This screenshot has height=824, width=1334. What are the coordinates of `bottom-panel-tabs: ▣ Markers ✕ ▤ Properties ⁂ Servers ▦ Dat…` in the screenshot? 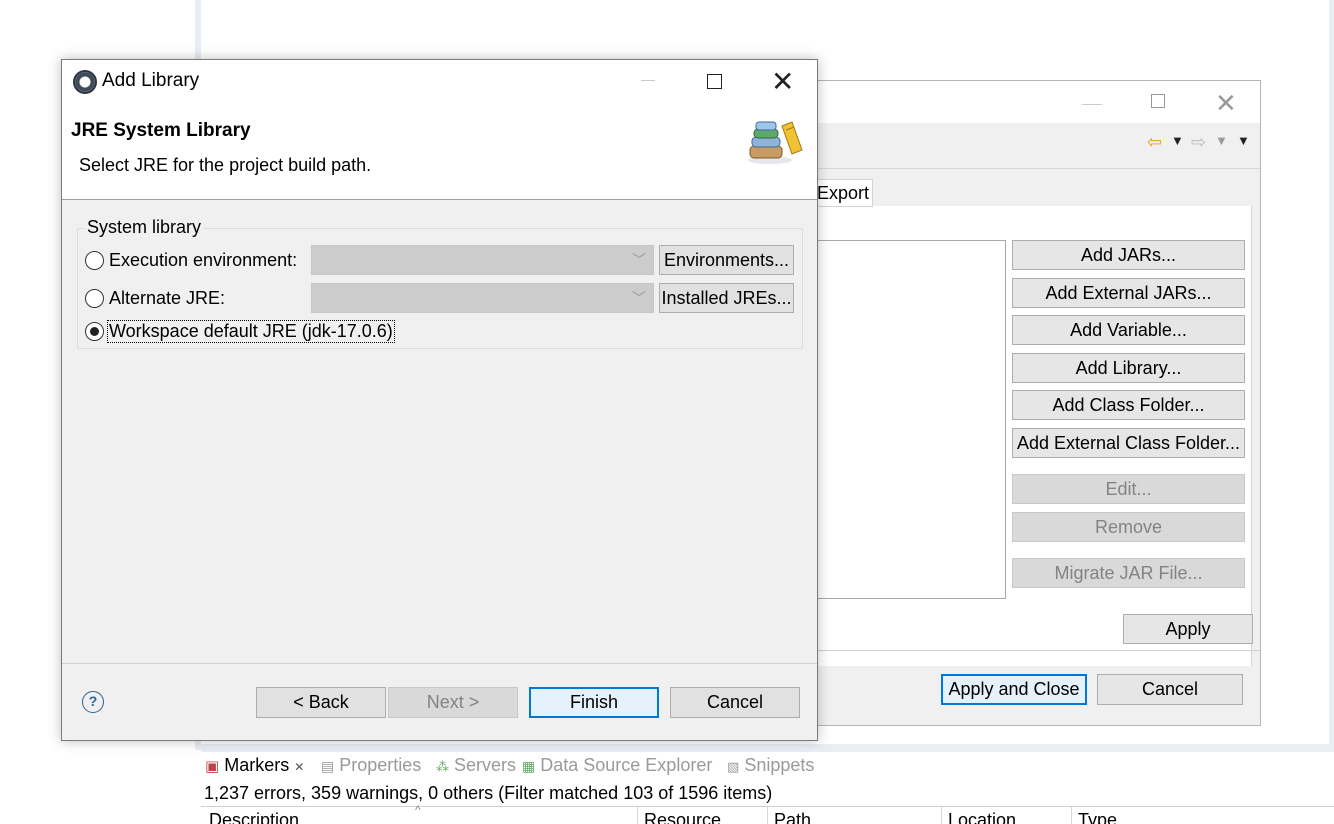 It's located at (767, 766).